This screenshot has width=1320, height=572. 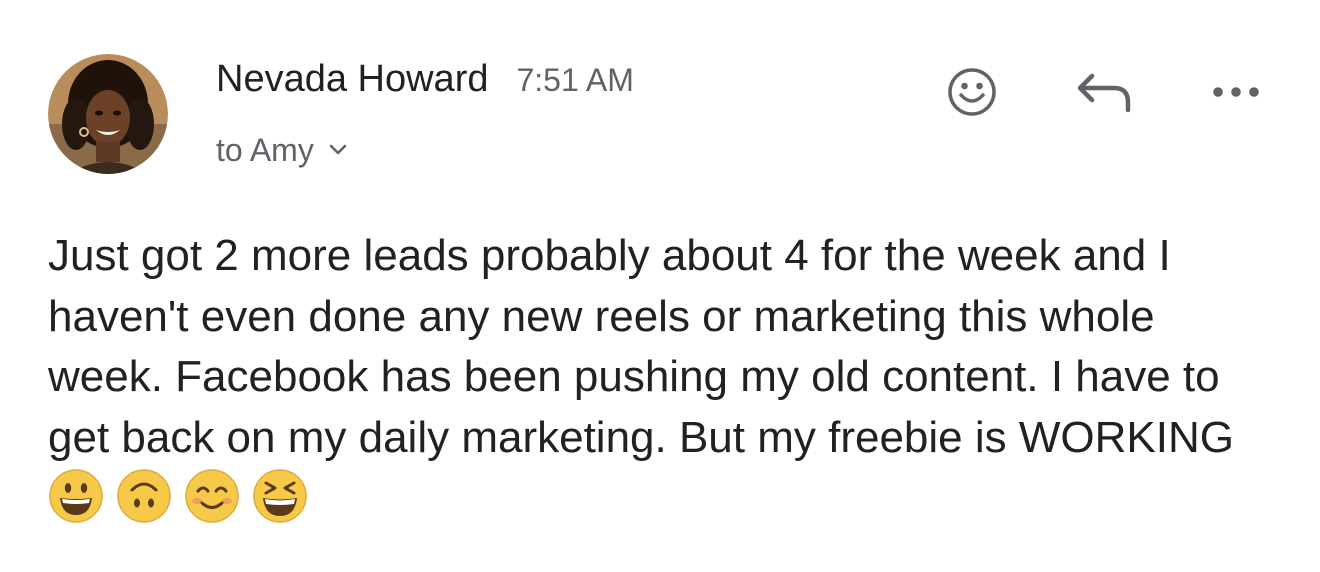 I want to click on more-horizontal-icon, so click(x=1236, y=92).